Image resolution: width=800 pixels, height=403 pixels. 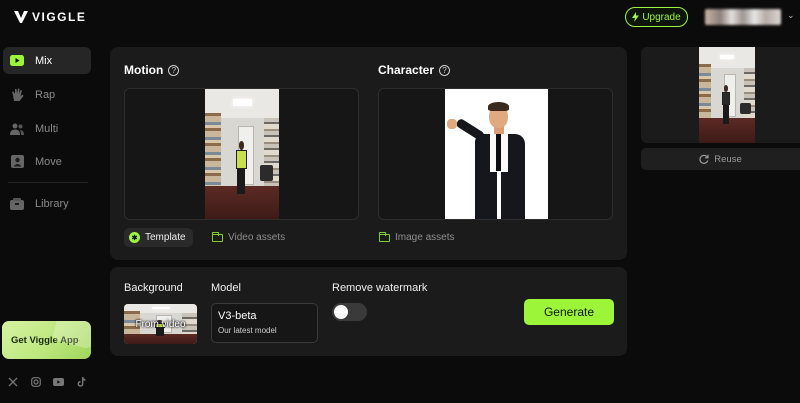 I want to click on character-image, so click(x=496, y=154).